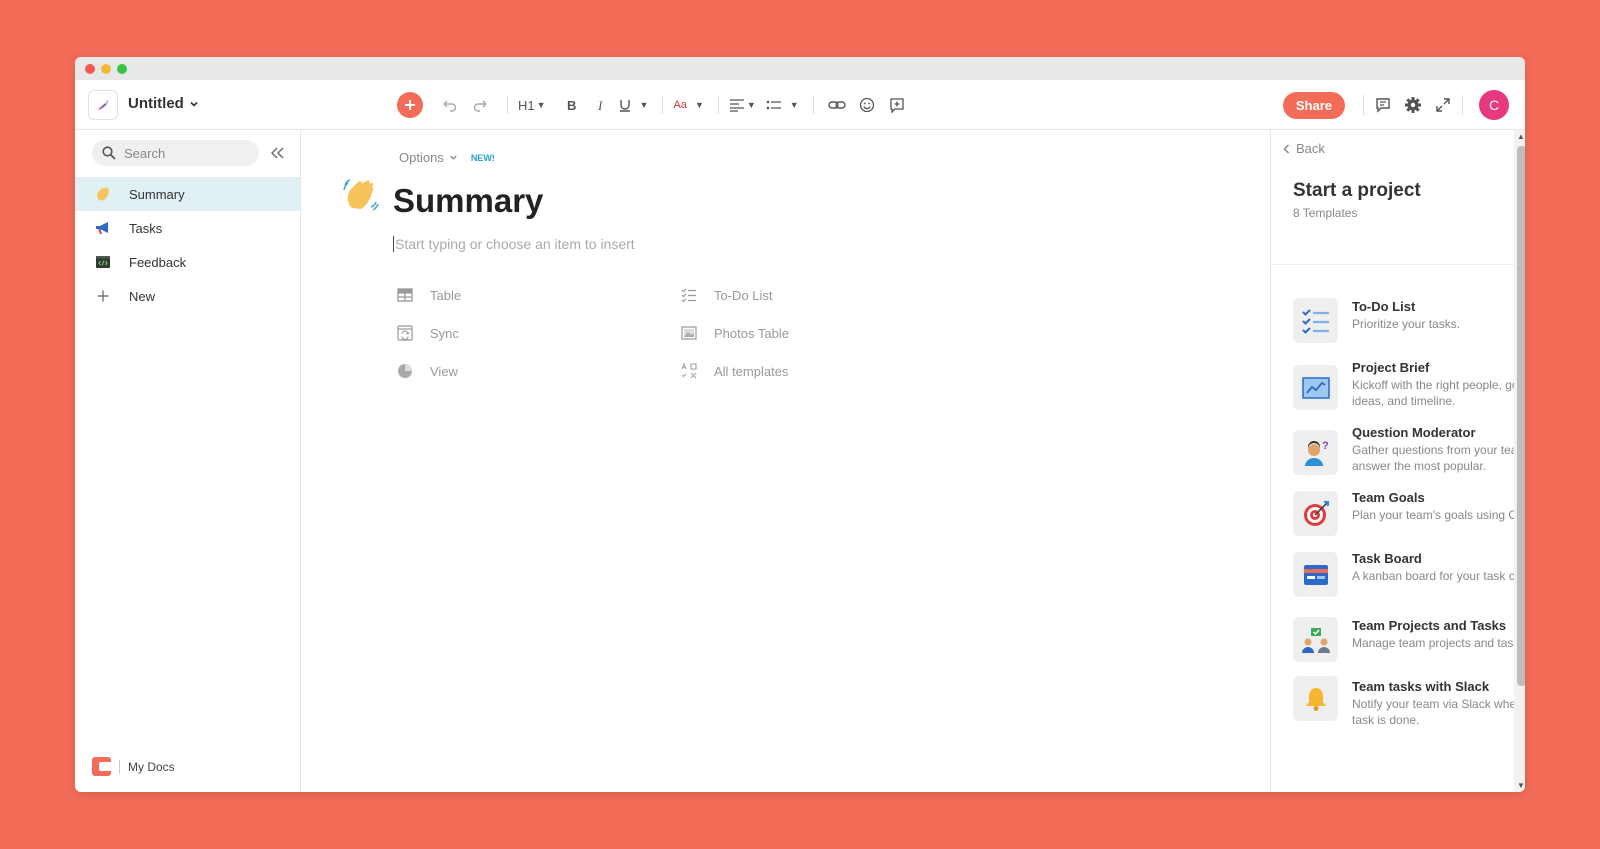 Image resolution: width=1600 pixels, height=849 pixels. What do you see at coordinates (1409, 320) in the screenshot?
I see `template-todo-list: To-Do List Prioritize your tasks. i` at bounding box center [1409, 320].